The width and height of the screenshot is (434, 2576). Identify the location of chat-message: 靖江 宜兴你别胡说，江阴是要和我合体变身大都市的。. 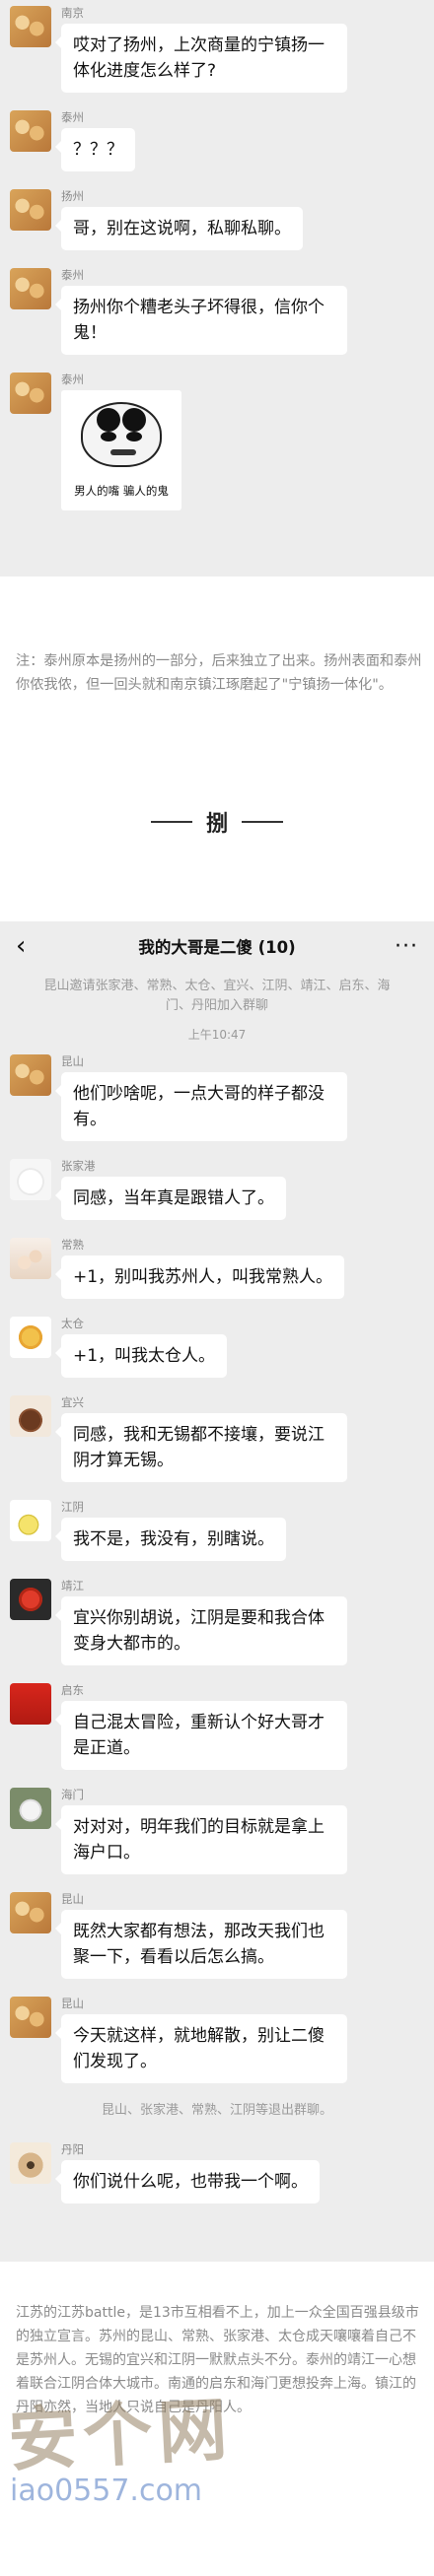
(217, 1622).